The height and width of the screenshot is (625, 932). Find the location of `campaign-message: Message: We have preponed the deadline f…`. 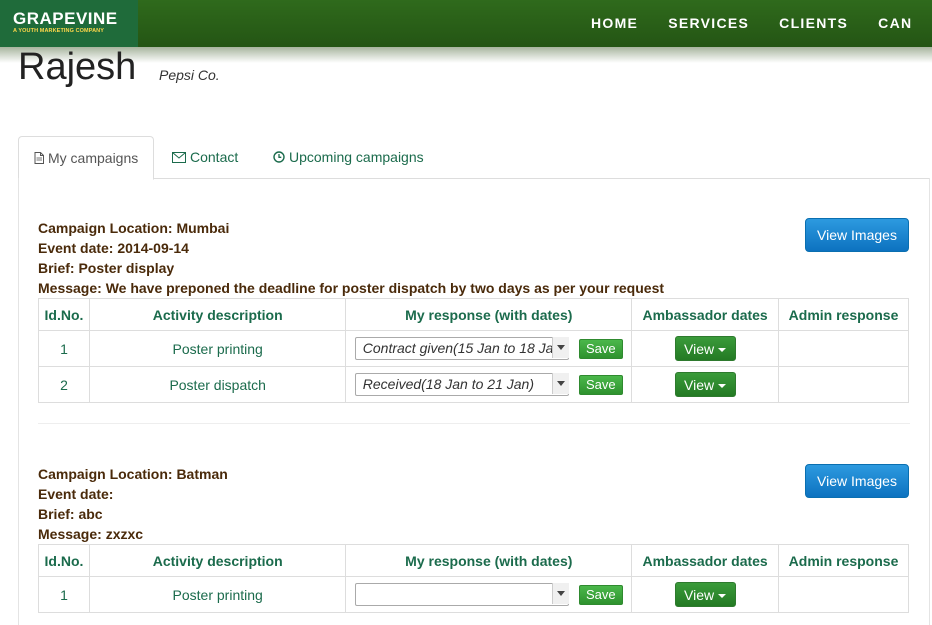

campaign-message: Message: We have preponed the deadline f… is located at coordinates (351, 288).